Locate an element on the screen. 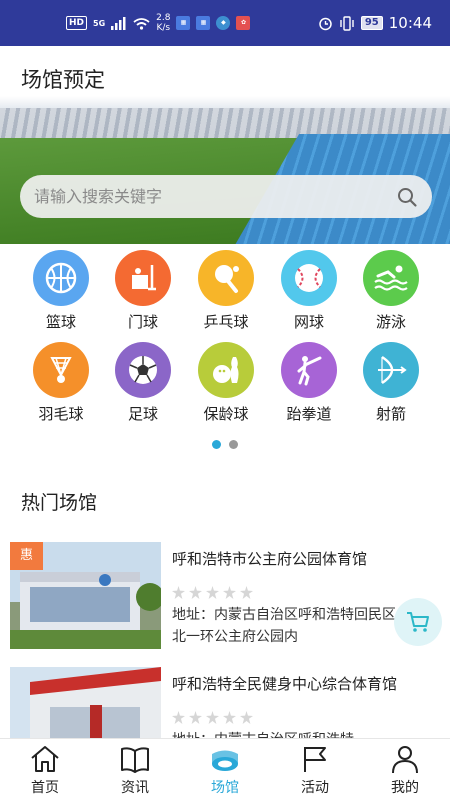 The image size is (450, 800). search-bar is located at coordinates (226, 196).